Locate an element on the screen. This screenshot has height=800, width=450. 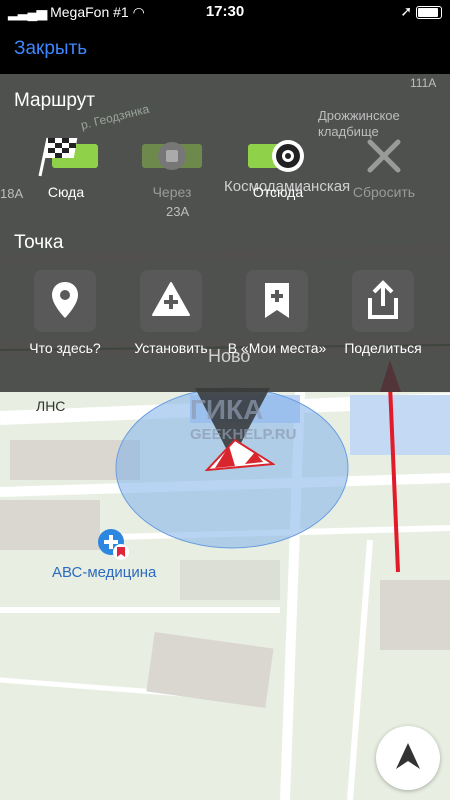
watermark-url: GEEKHELP.RU is located at coordinates (243, 434).